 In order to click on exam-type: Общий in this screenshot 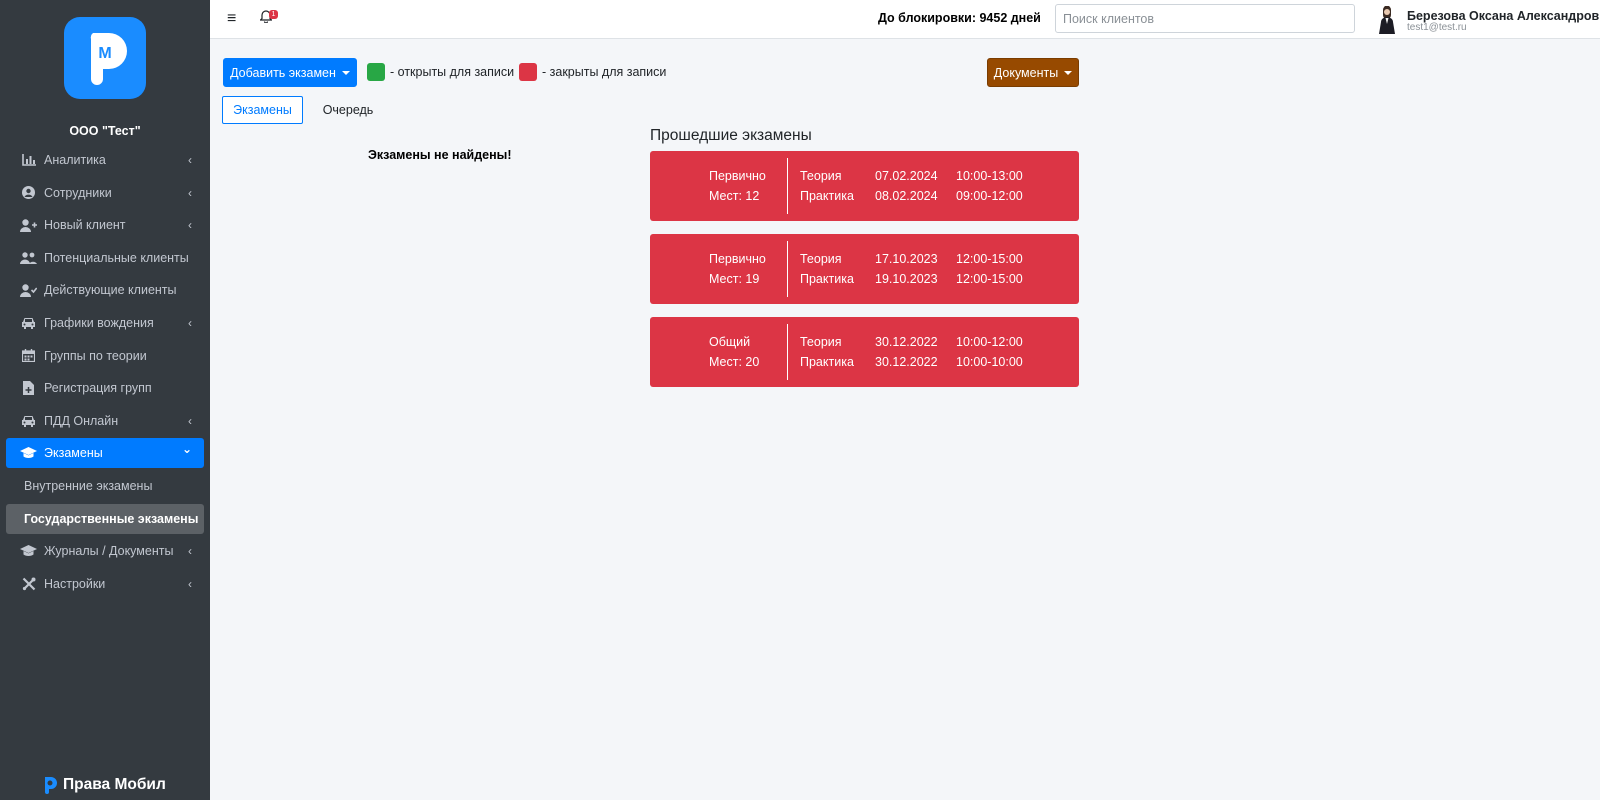, I will do `click(730, 342)`.